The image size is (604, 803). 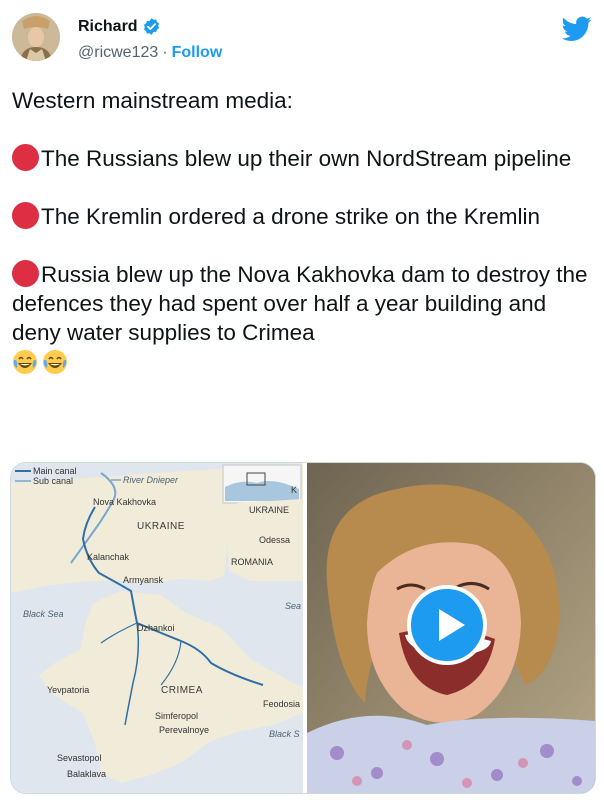 What do you see at coordinates (294, 490) in the screenshot?
I see `label-k: K` at bounding box center [294, 490].